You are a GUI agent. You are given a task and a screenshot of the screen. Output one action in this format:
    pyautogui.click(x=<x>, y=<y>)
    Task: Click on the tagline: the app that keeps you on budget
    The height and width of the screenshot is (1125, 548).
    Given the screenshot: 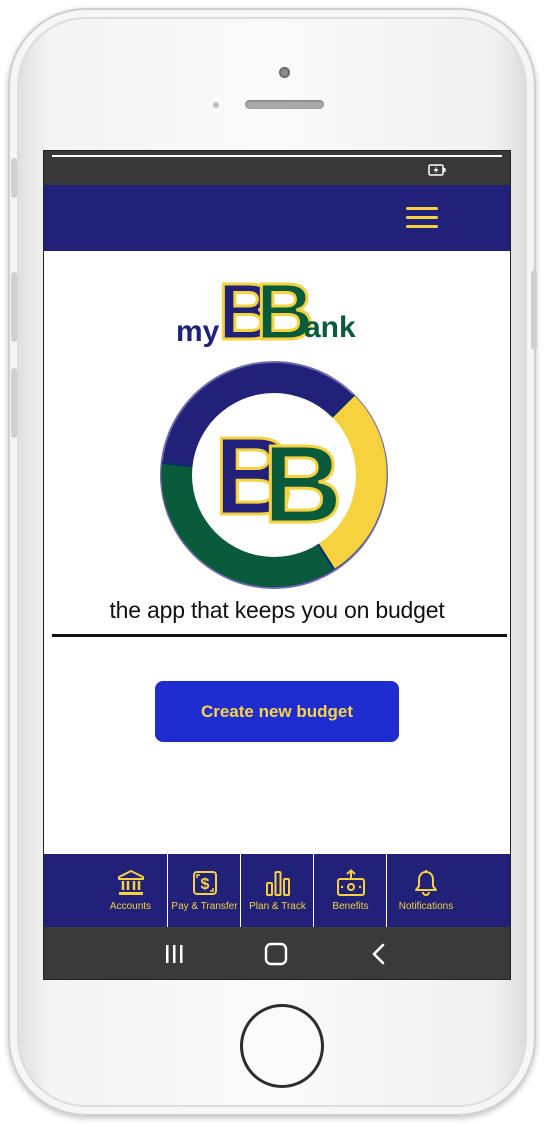 What is the action you would take?
    pyautogui.click(x=277, y=610)
    